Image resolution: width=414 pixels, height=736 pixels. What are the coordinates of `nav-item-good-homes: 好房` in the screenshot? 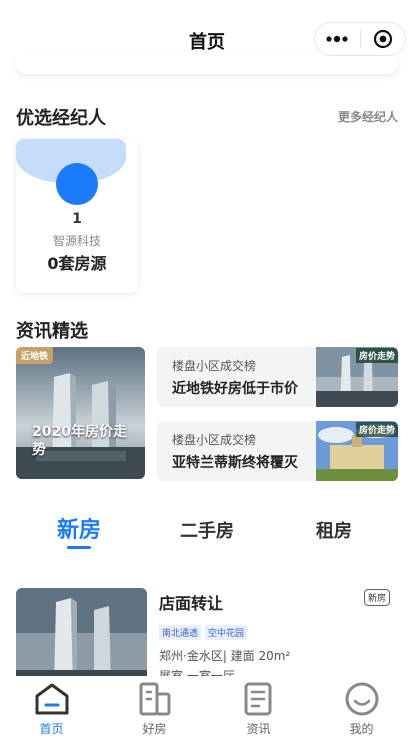 It's located at (154, 706).